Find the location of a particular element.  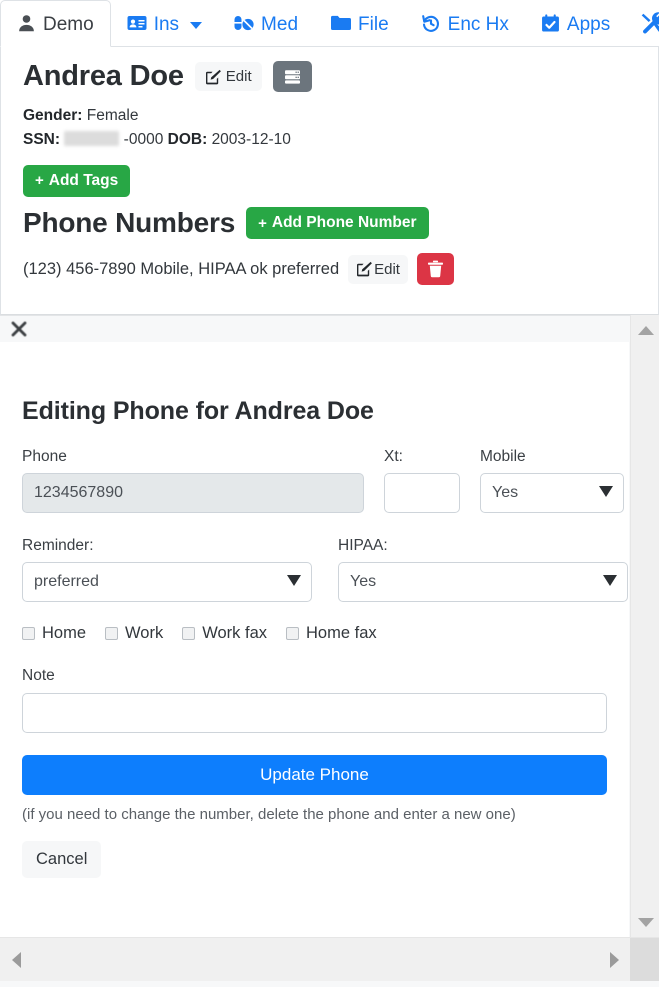

ssn-dob-line: SSN: -0000 DOB: 2003-12-10 is located at coordinates (331, 140).